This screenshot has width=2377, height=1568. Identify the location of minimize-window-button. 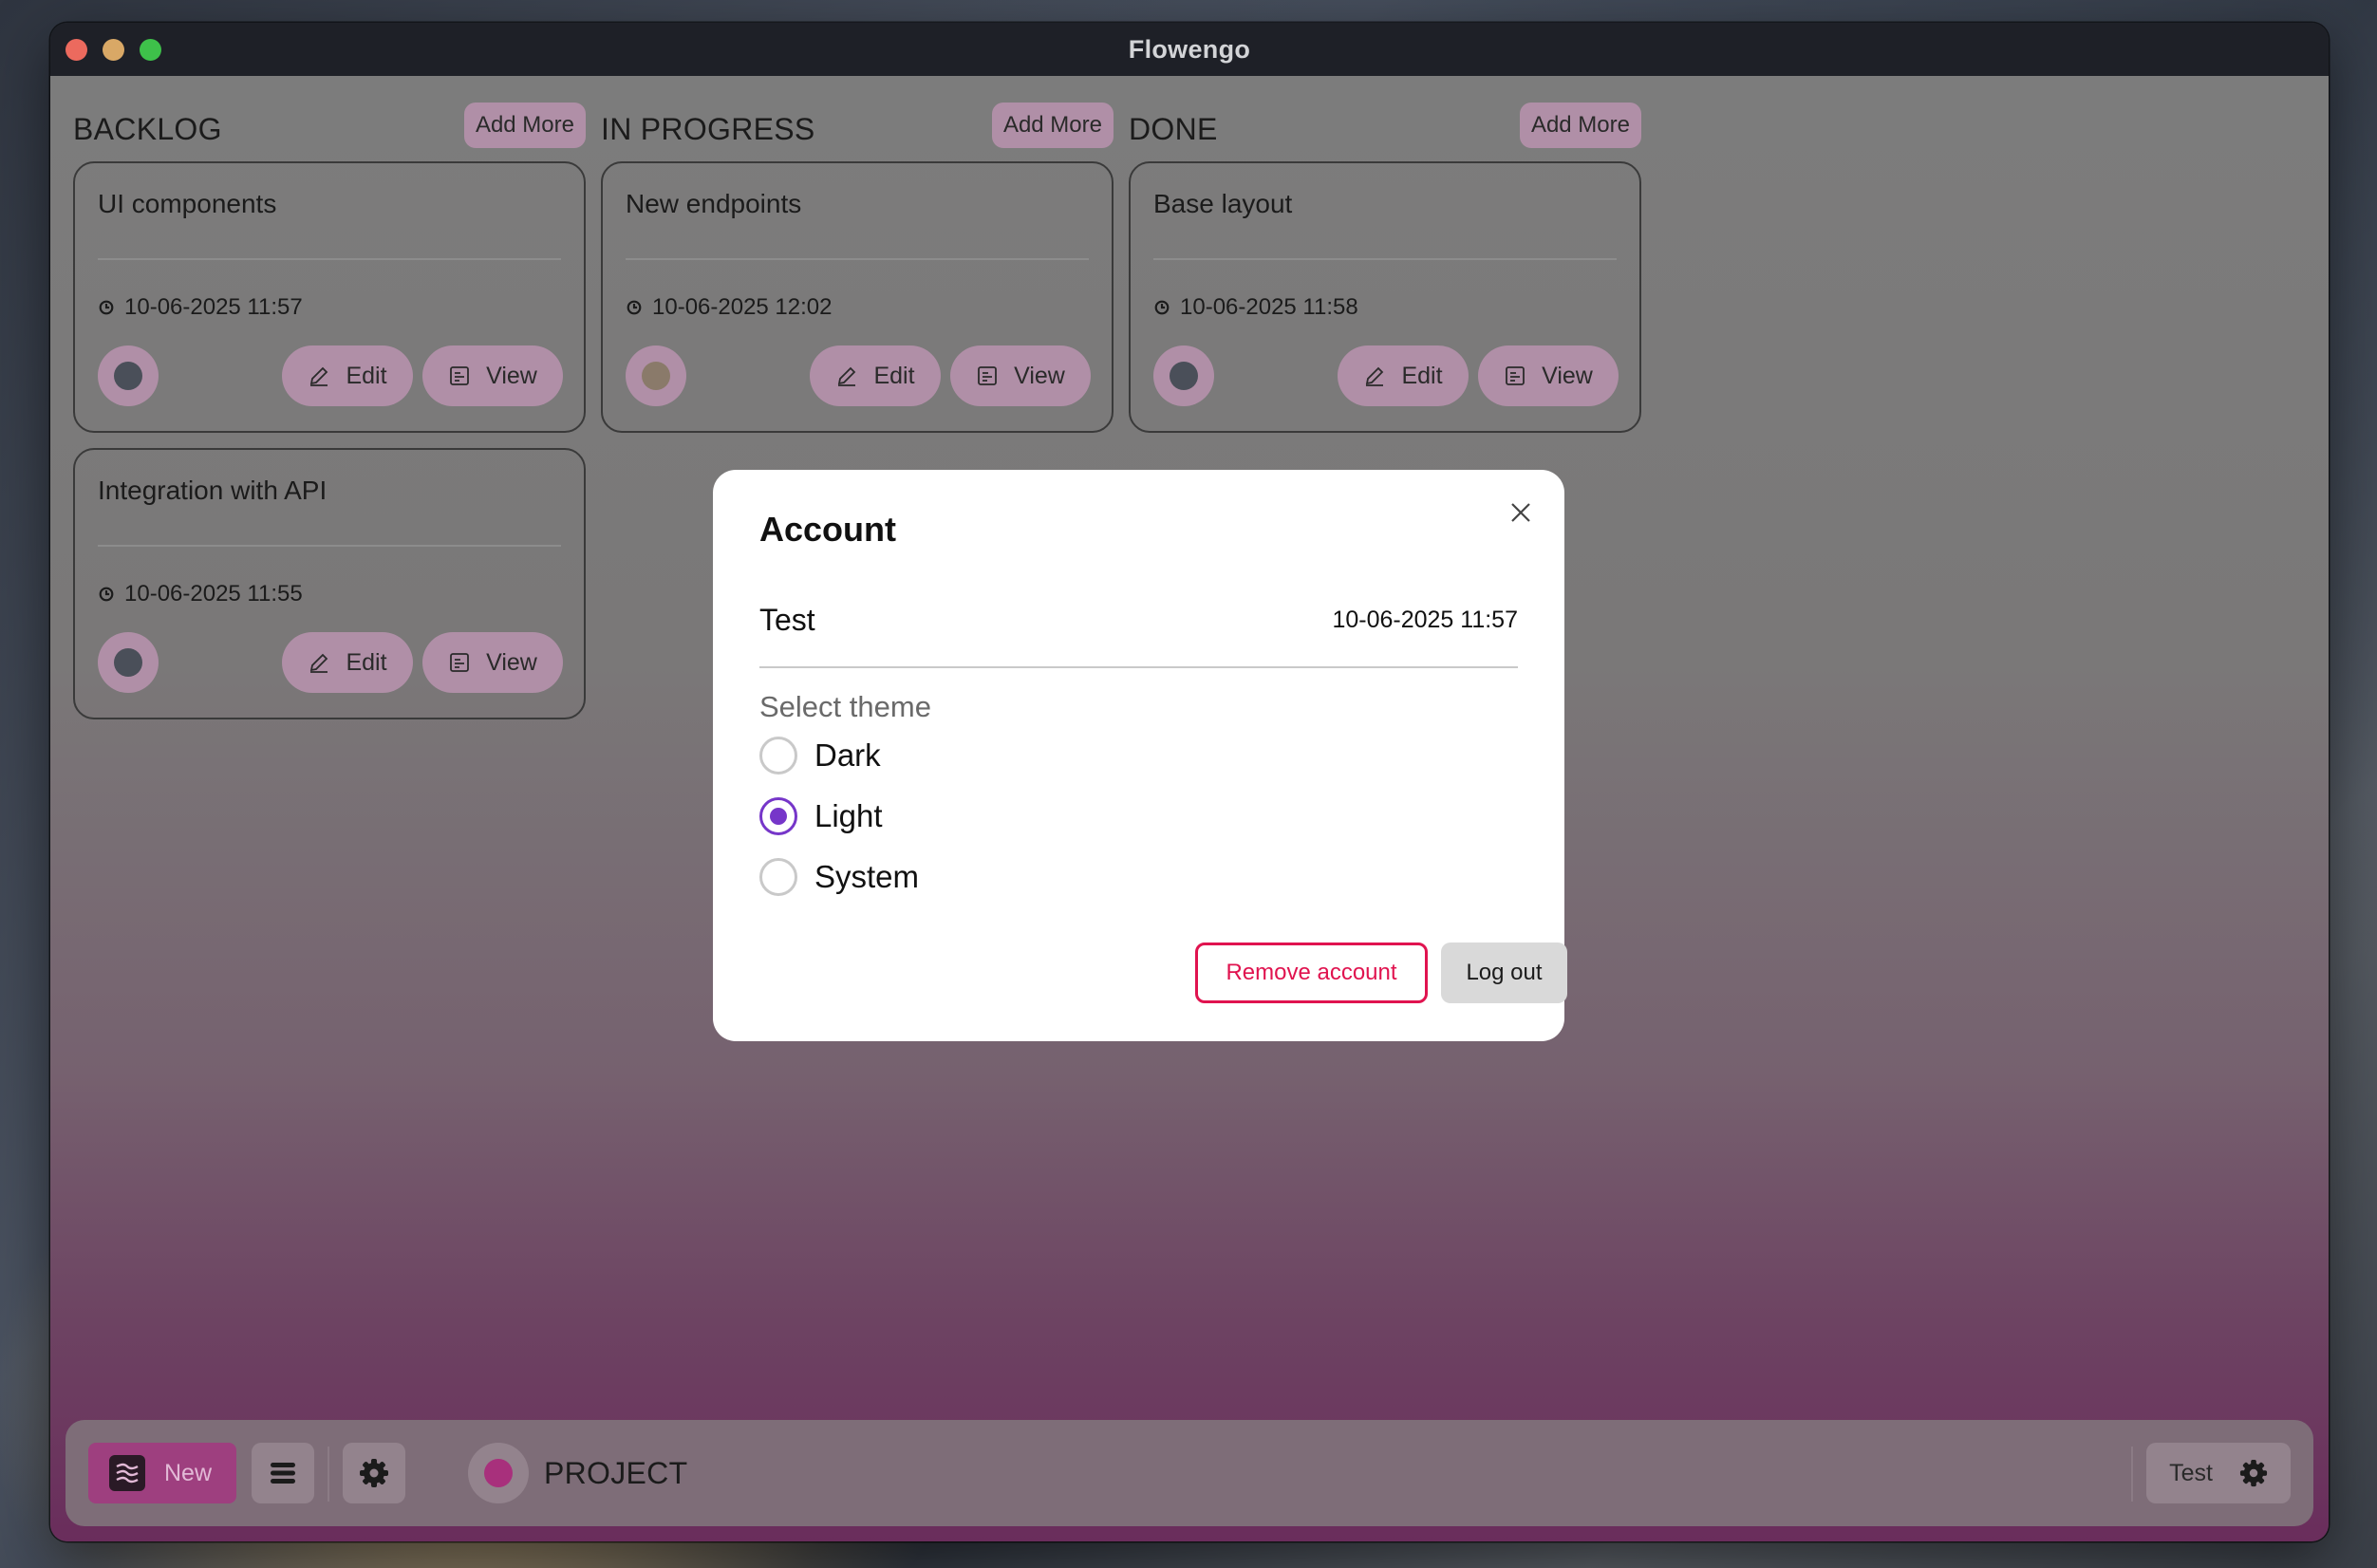
(113, 50).